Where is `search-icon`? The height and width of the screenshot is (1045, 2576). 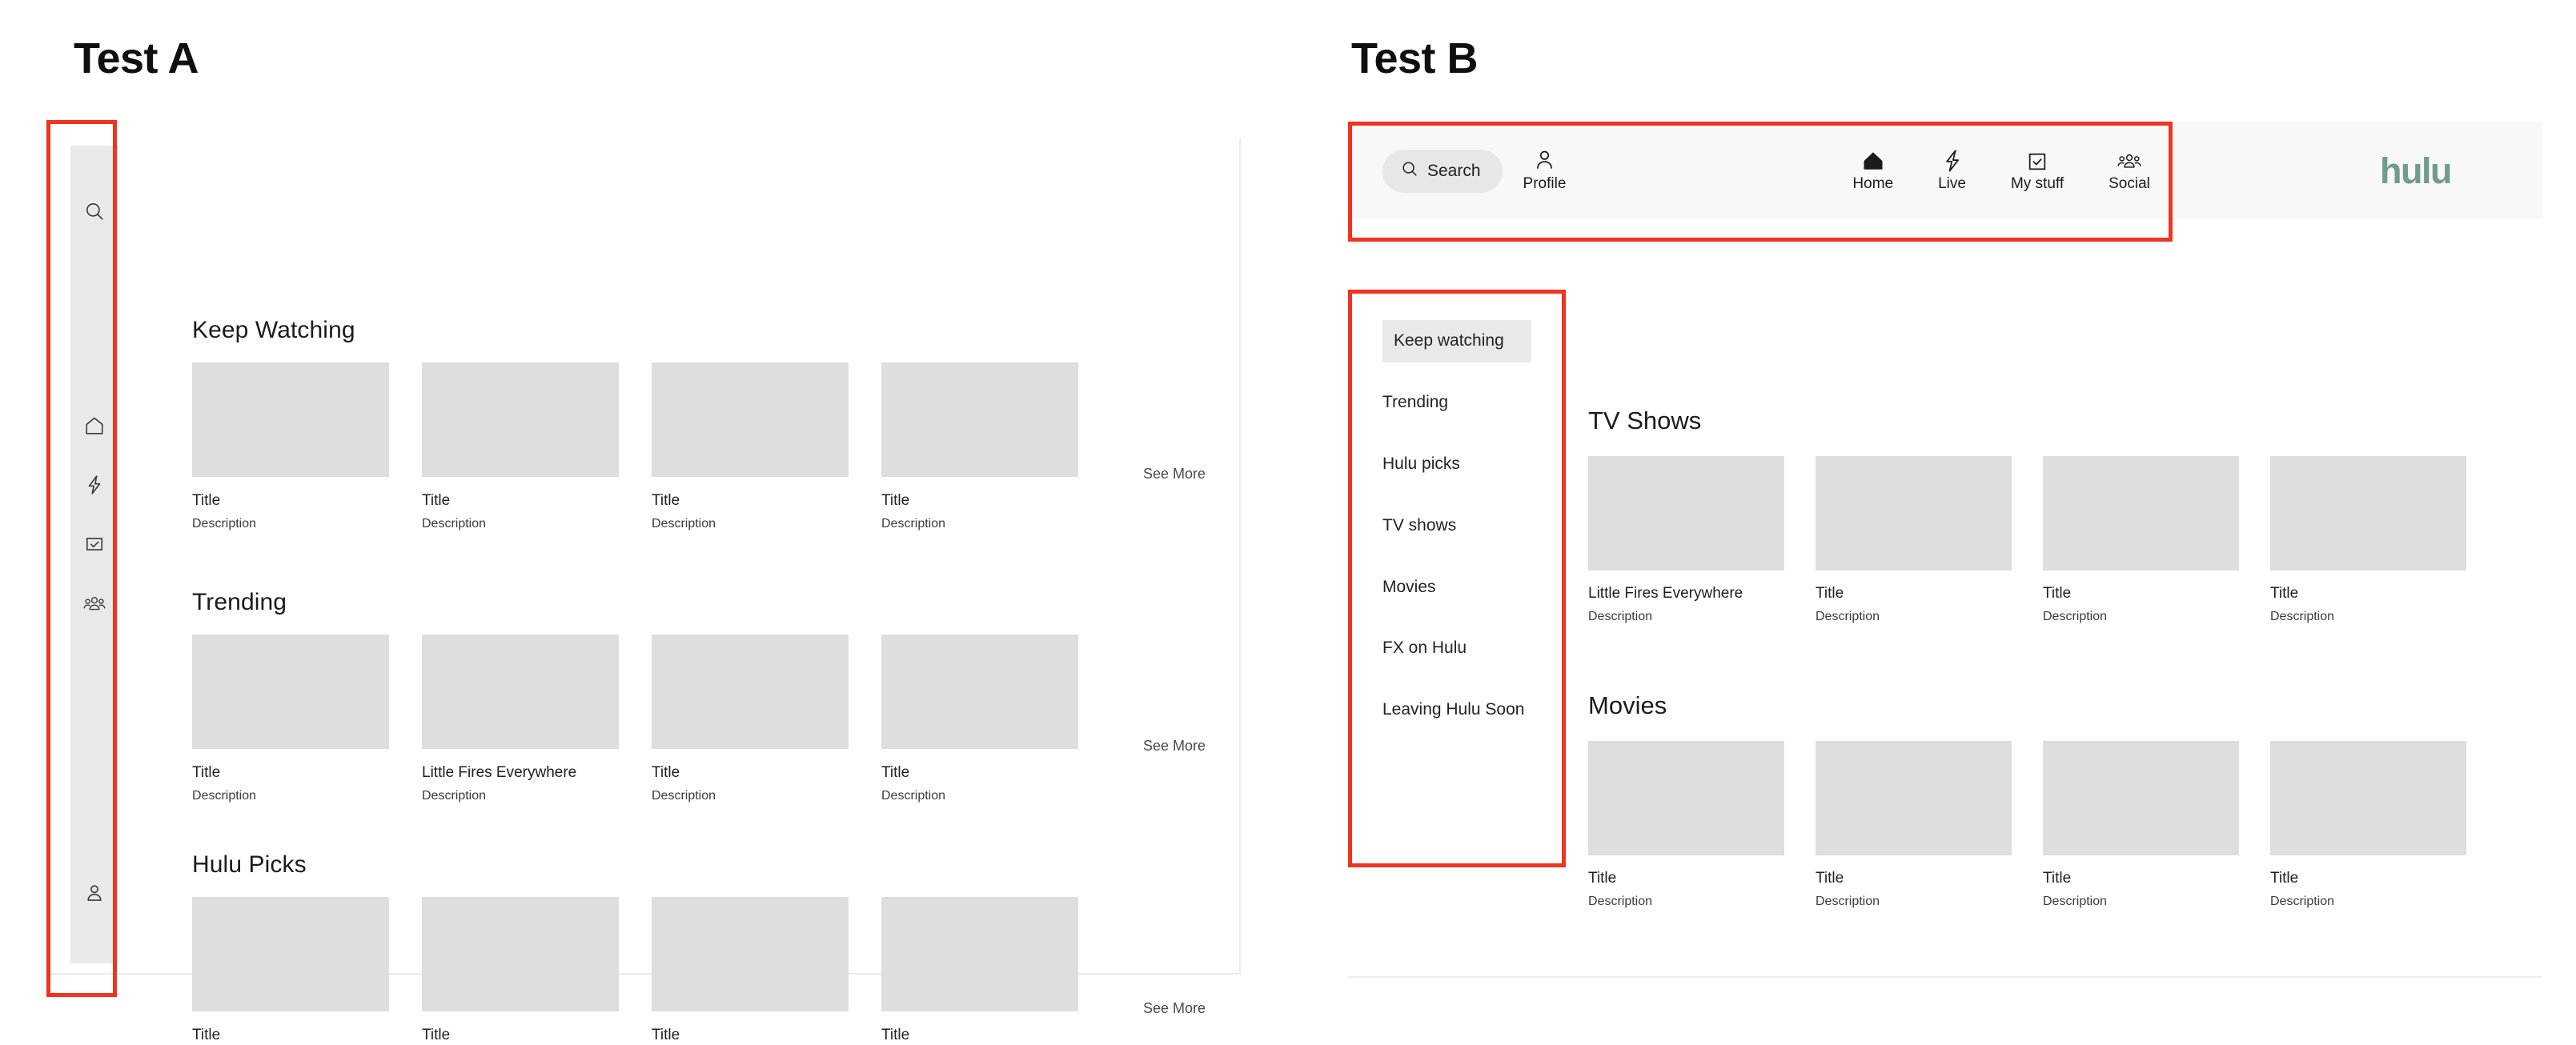 search-icon is located at coordinates (94, 211).